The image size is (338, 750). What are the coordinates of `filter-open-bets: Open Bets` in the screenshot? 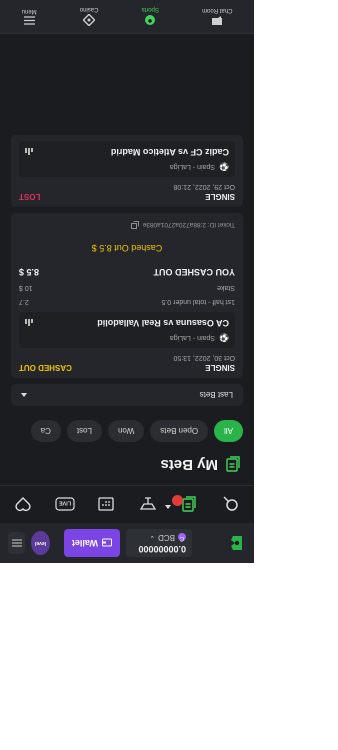 It's located at (179, 431).